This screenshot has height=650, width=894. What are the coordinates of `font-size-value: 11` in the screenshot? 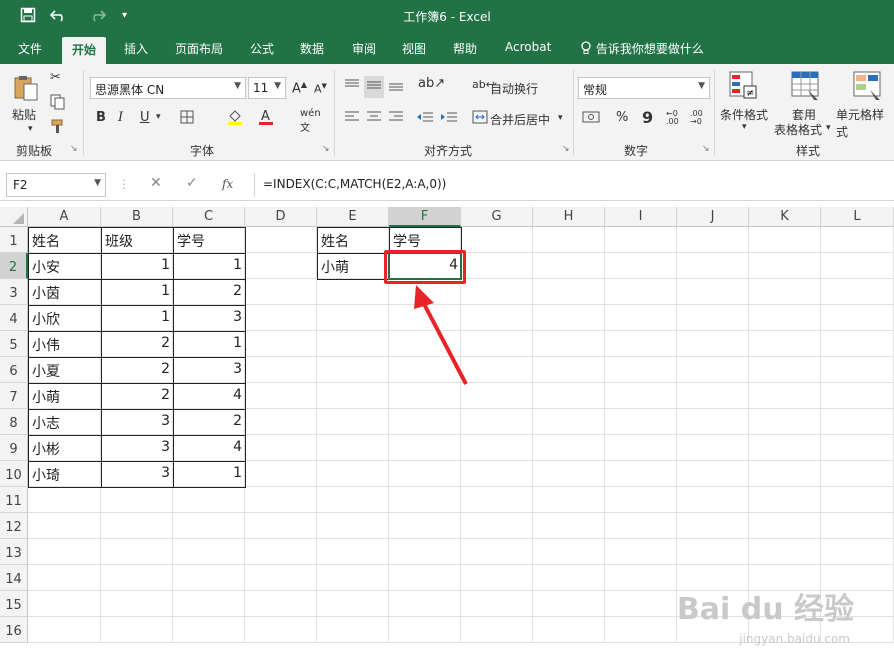 It's located at (261, 88).